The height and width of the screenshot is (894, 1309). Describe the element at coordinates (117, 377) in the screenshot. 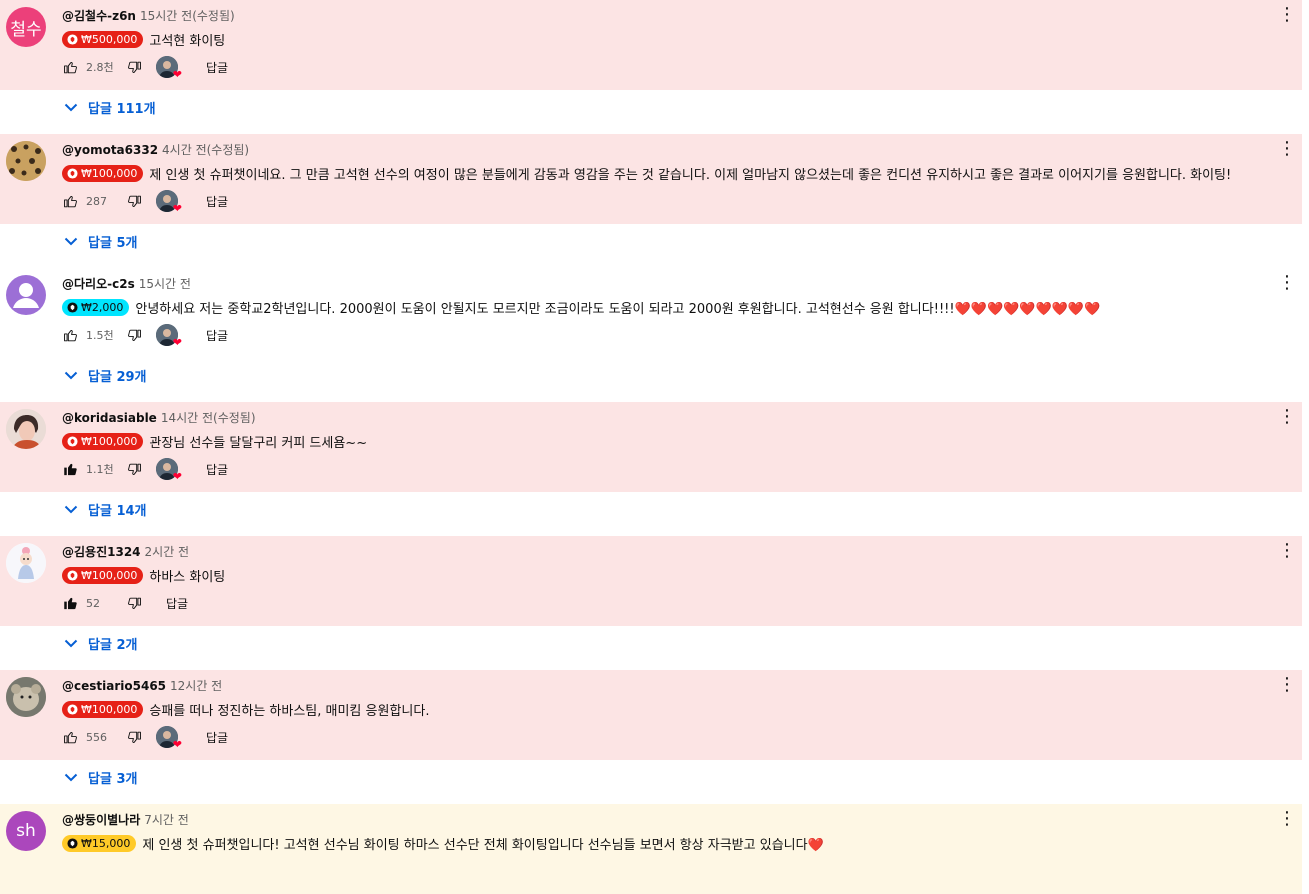

I see `replies-count: 답글 29개` at that location.